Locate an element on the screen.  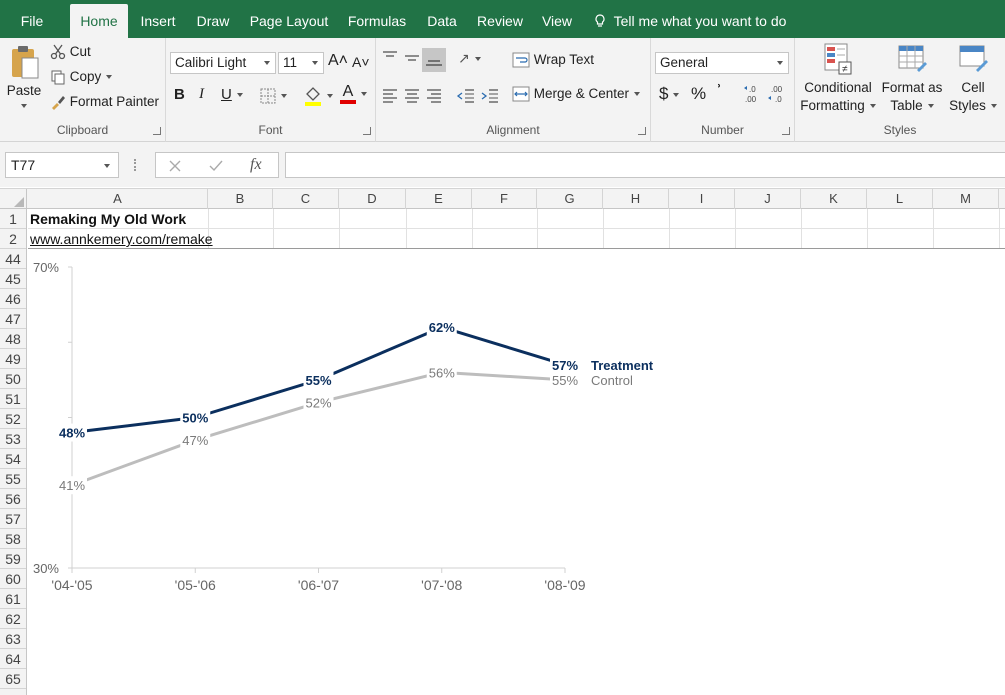
align-center-icon is located at coordinates (412, 96).